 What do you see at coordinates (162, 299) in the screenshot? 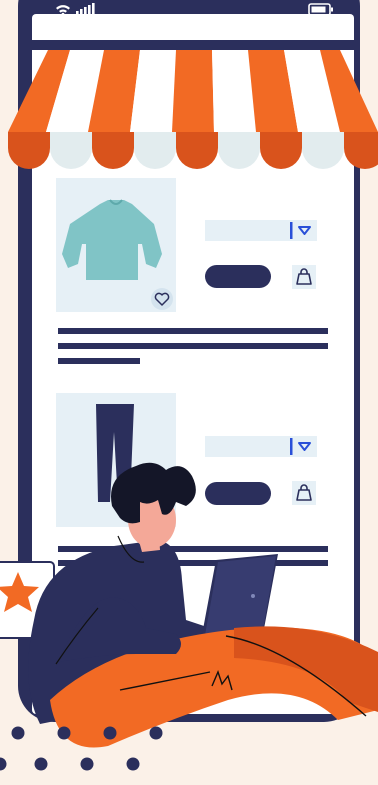
I see `heart-icon` at bounding box center [162, 299].